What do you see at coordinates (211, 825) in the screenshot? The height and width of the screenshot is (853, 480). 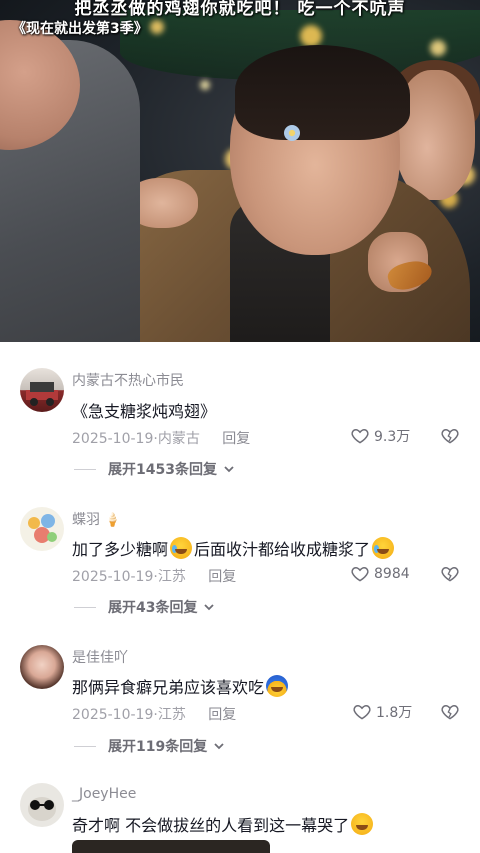 I see `comment-text-part: 奇才啊 不会做拔丝的人看到这一幕哭了` at bounding box center [211, 825].